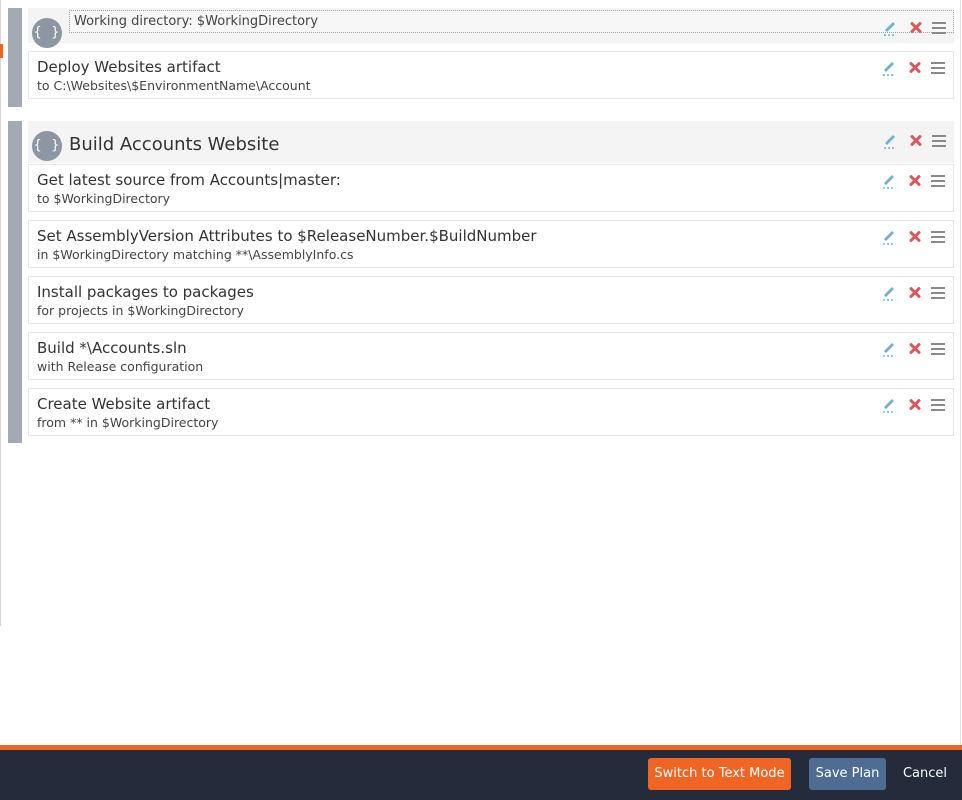 The height and width of the screenshot is (800, 962). I want to click on step-title: Create Website artifact, so click(124, 404).